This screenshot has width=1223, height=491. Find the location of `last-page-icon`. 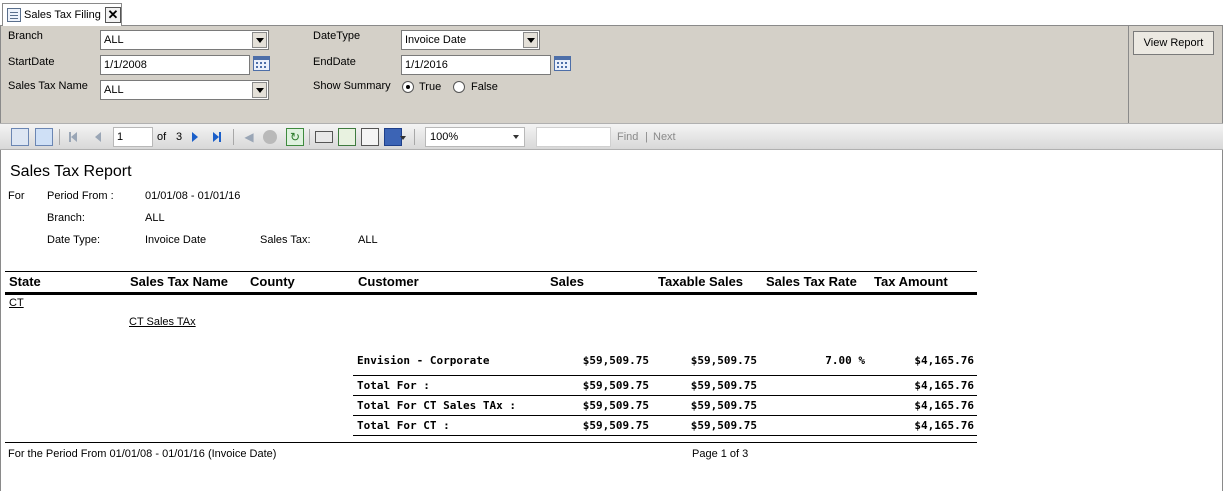

last-page-icon is located at coordinates (216, 137).